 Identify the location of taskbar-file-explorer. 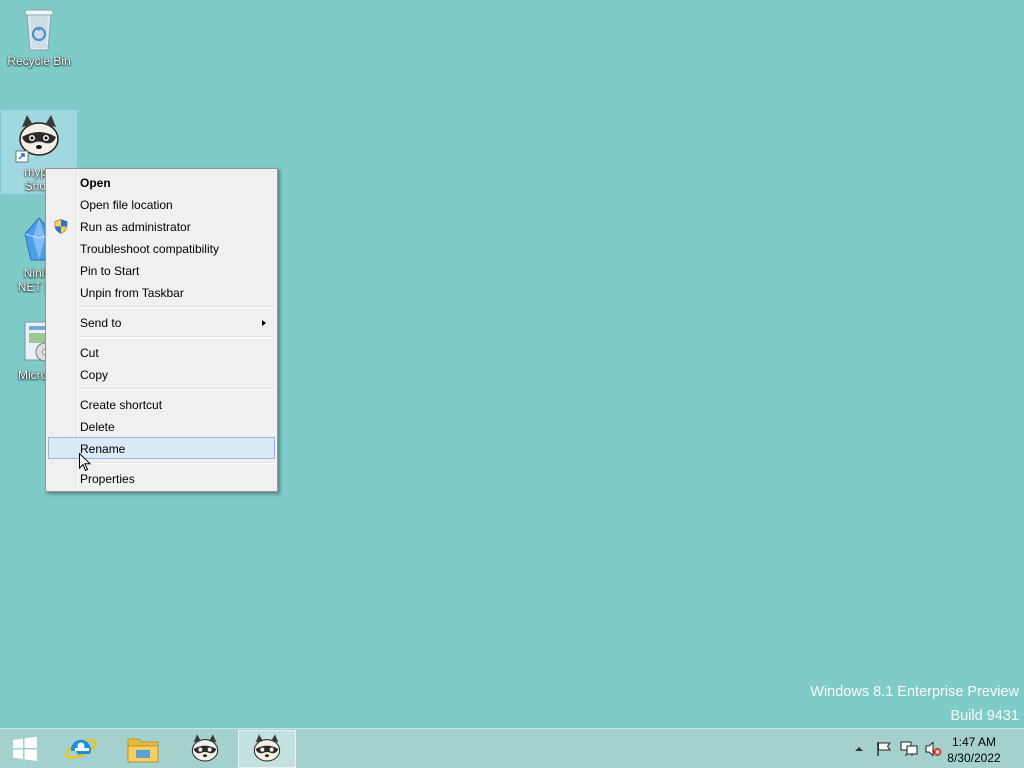
(143, 749).